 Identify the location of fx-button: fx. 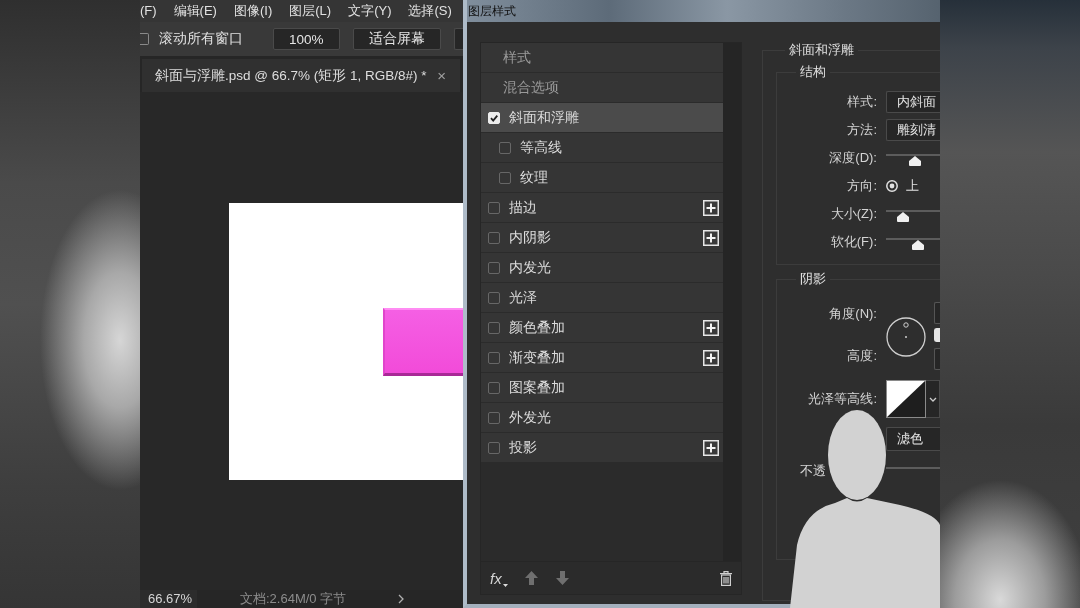
(499, 578).